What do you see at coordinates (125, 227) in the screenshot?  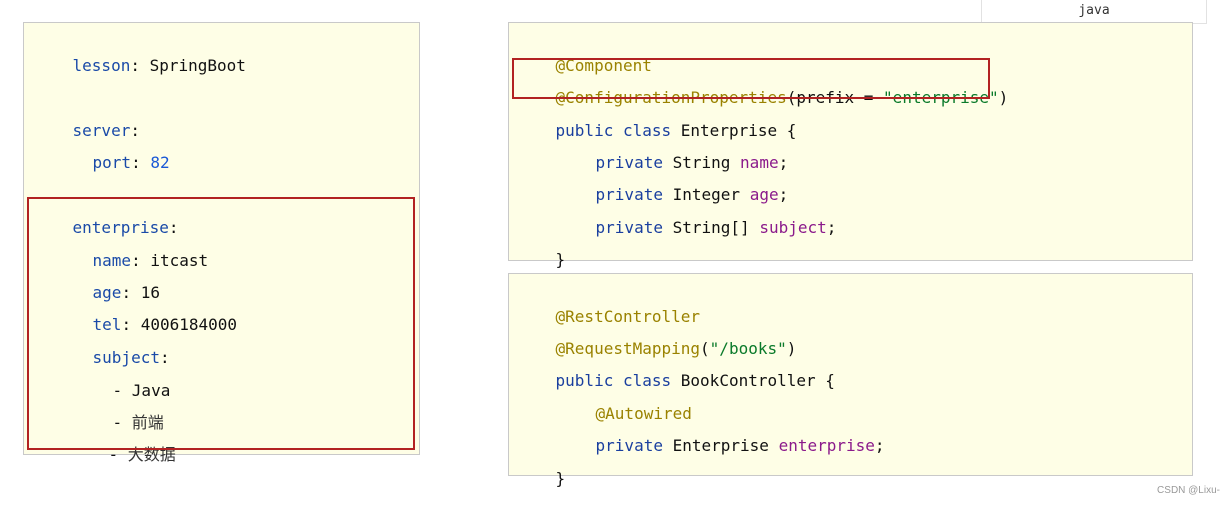 I see `yaml-line-enterprise: enterprise:` at bounding box center [125, 227].